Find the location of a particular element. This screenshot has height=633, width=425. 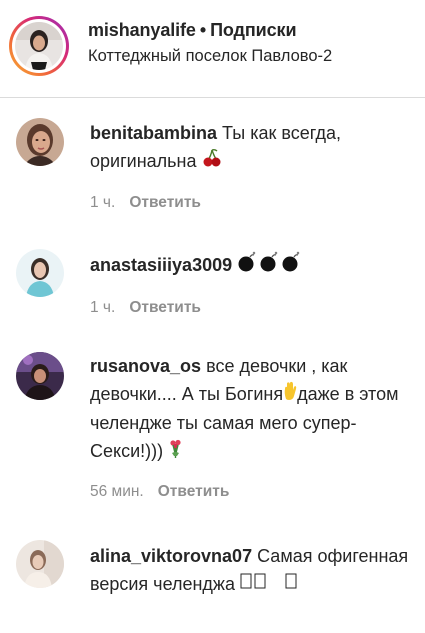

post-author-avatar is located at coordinates (39, 46).